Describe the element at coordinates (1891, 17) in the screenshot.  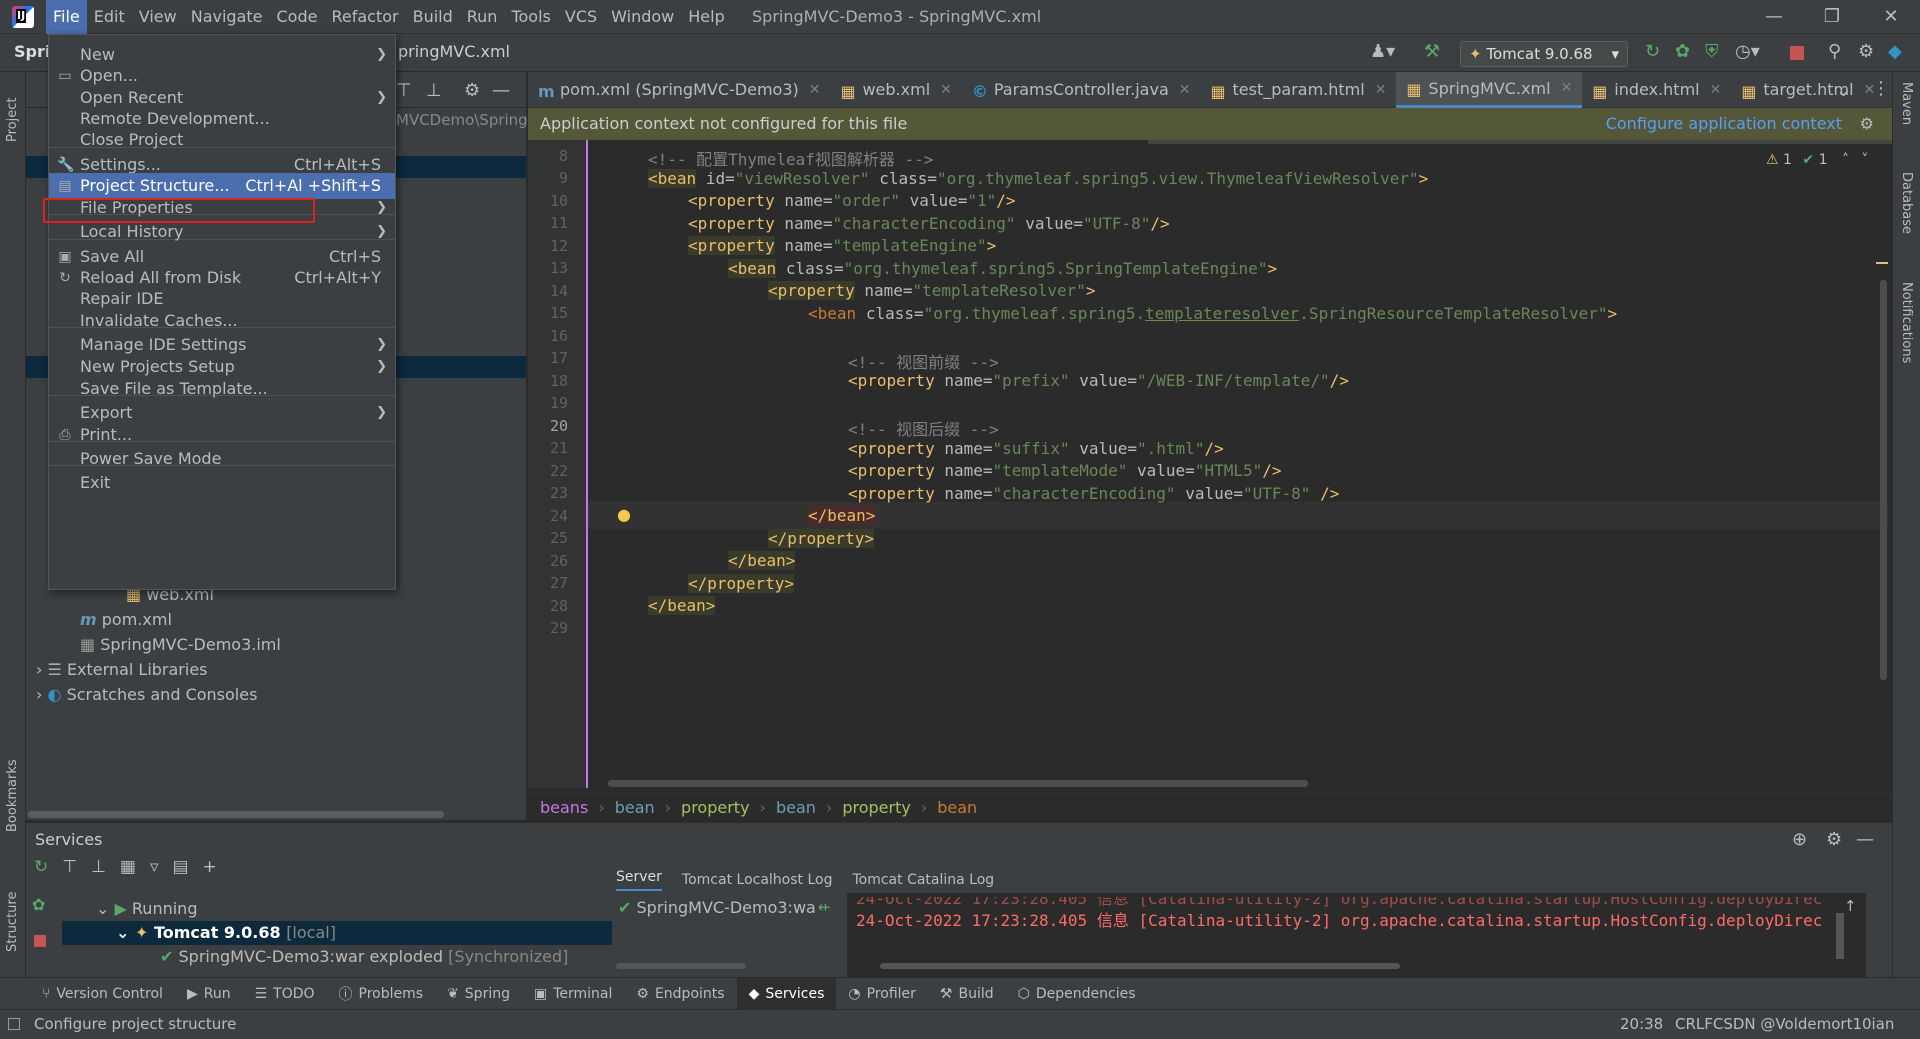
I see `close-window-icon: ✕` at that location.